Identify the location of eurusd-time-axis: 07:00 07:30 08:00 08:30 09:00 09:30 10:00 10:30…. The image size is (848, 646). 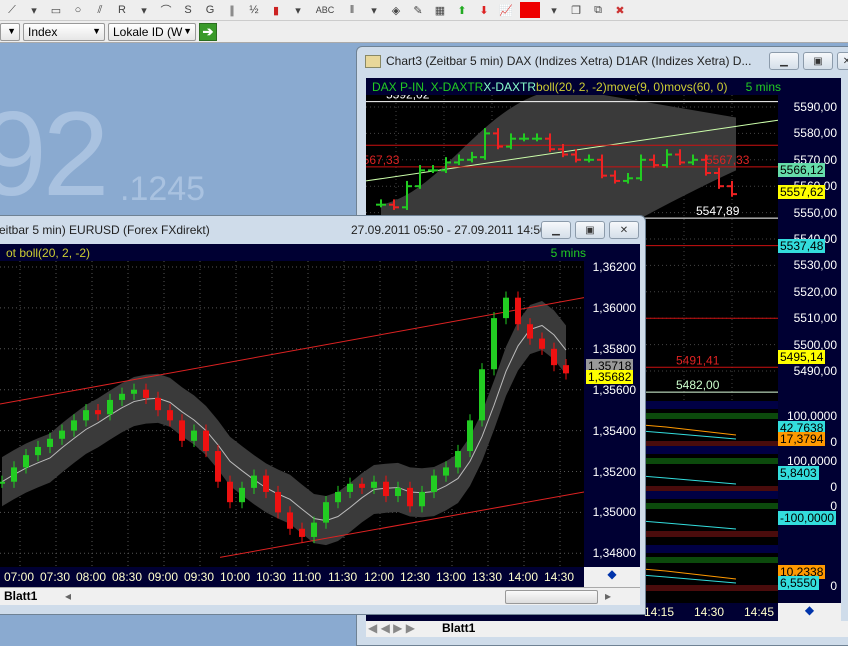
(292, 577).